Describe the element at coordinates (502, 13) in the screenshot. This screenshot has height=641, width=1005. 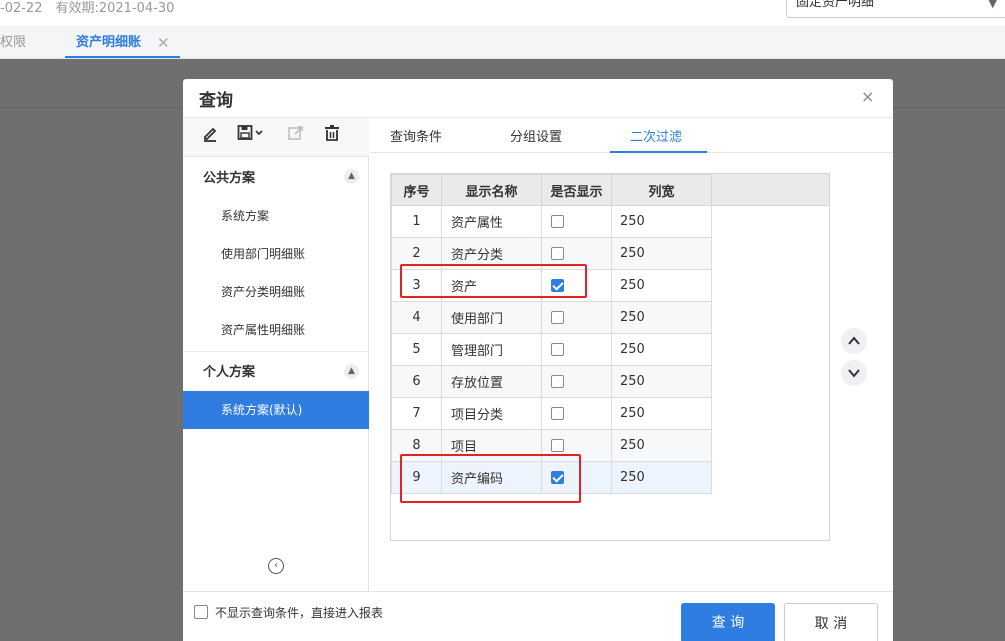
I see `top-bar: -02-22 有效期:2021-04-30 固定资产明细 ▼` at that location.